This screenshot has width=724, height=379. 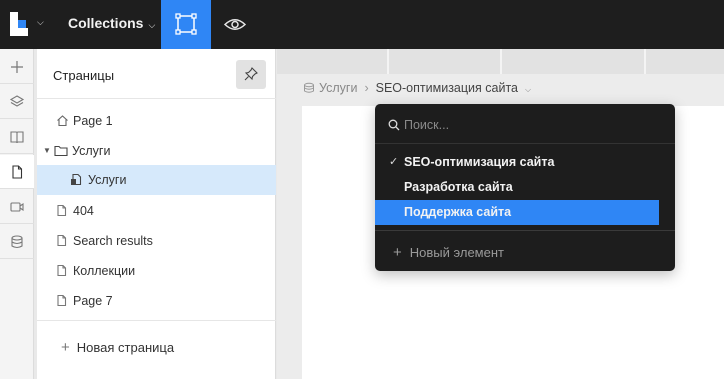 I want to click on expand-caret-icon: ▼, so click(x=47, y=150).